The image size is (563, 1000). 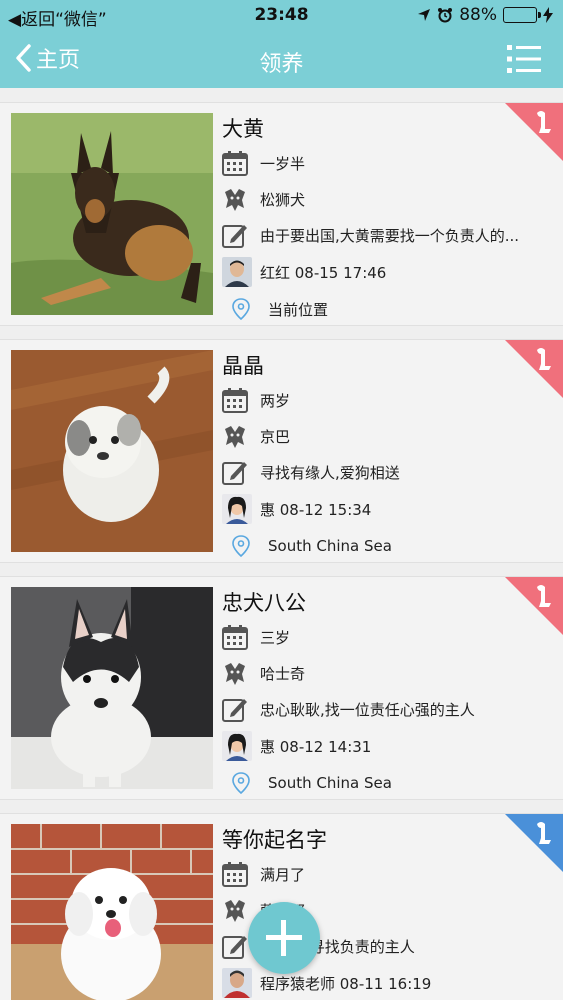 I want to click on owner-name-time: 红红 08-15 17:46, so click(x=323, y=272).